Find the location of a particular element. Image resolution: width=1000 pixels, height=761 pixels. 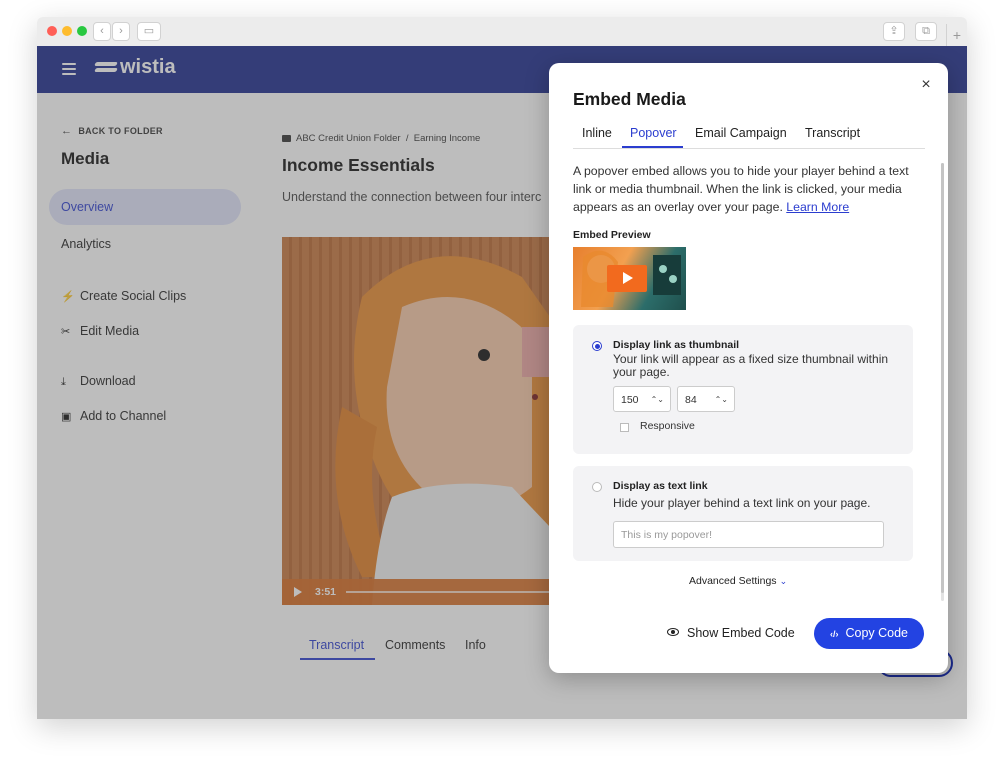

learn-more-link: Learn More is located at coordinates (817, 207).